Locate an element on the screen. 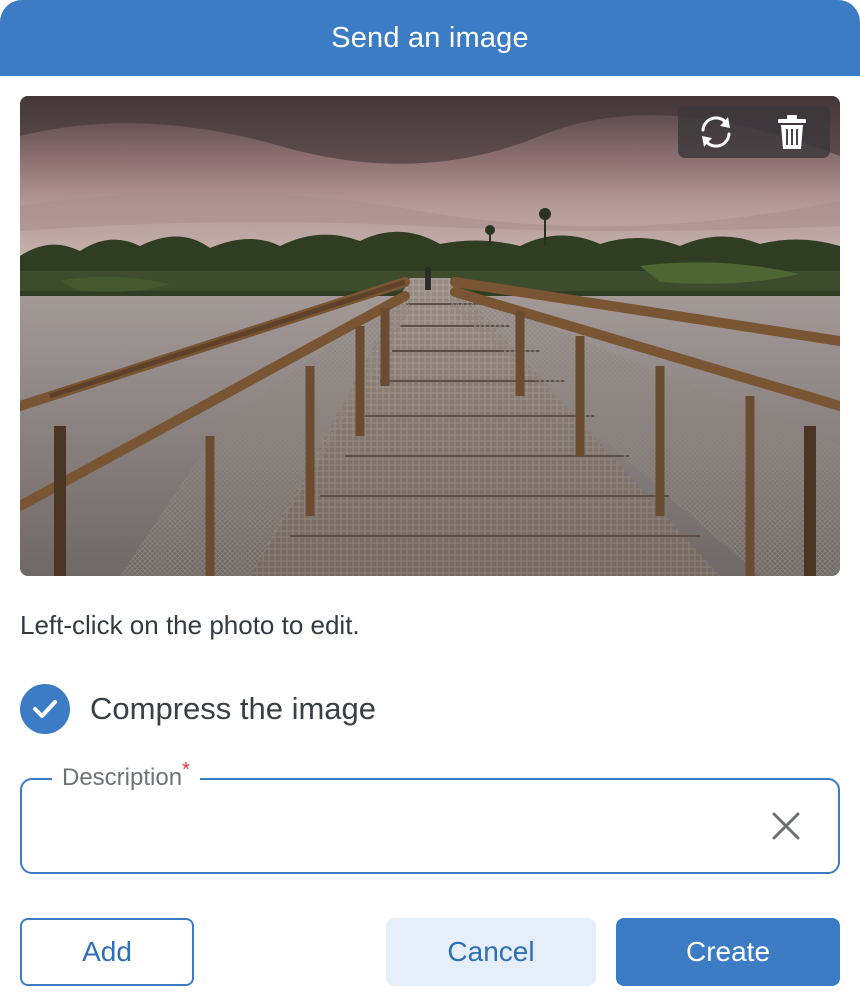 The image size is (860, 1006). compress-option: Compress the image is located at coordinates (198, 709).